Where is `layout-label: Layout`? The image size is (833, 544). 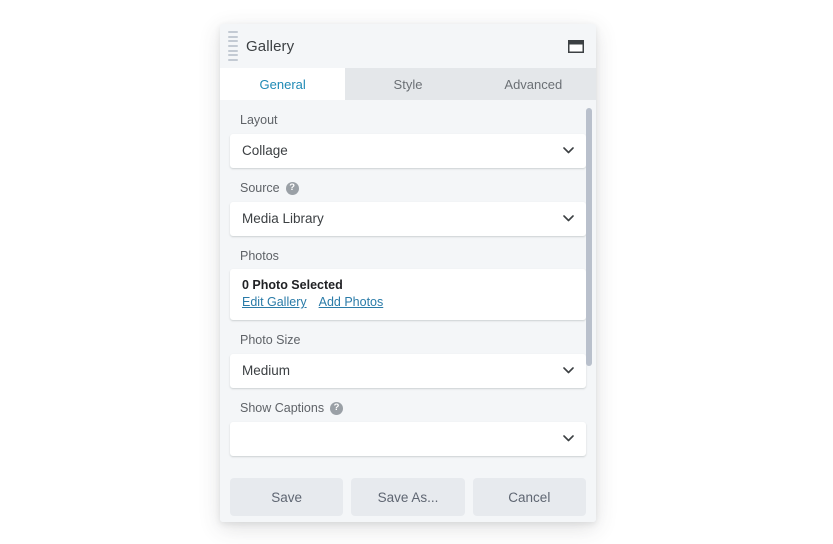
layout-label: Layout is located at coordinates (259, 120).